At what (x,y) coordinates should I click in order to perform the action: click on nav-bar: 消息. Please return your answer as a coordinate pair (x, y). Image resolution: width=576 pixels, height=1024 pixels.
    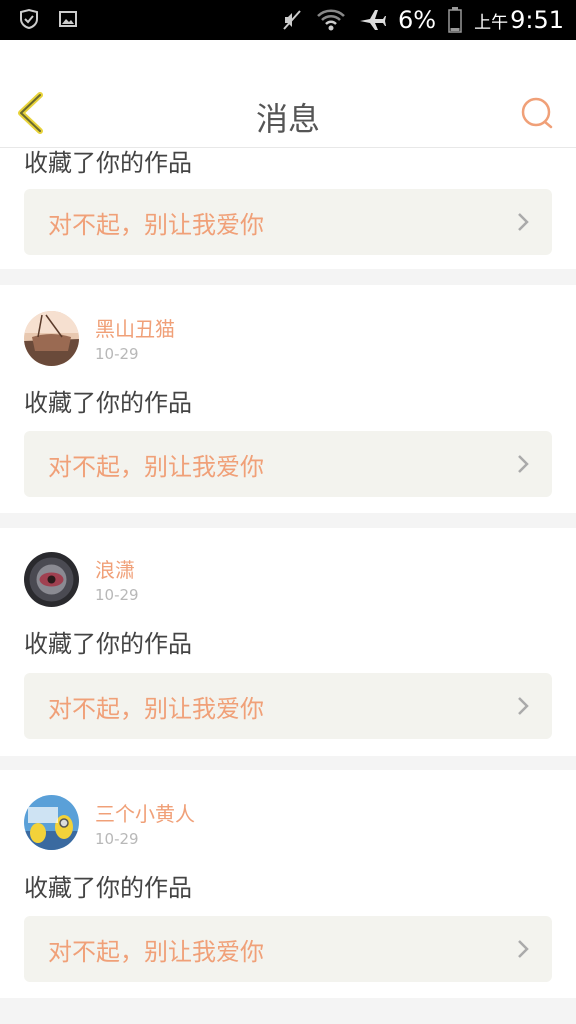
    Looking at the image, I should click on (288, 94).